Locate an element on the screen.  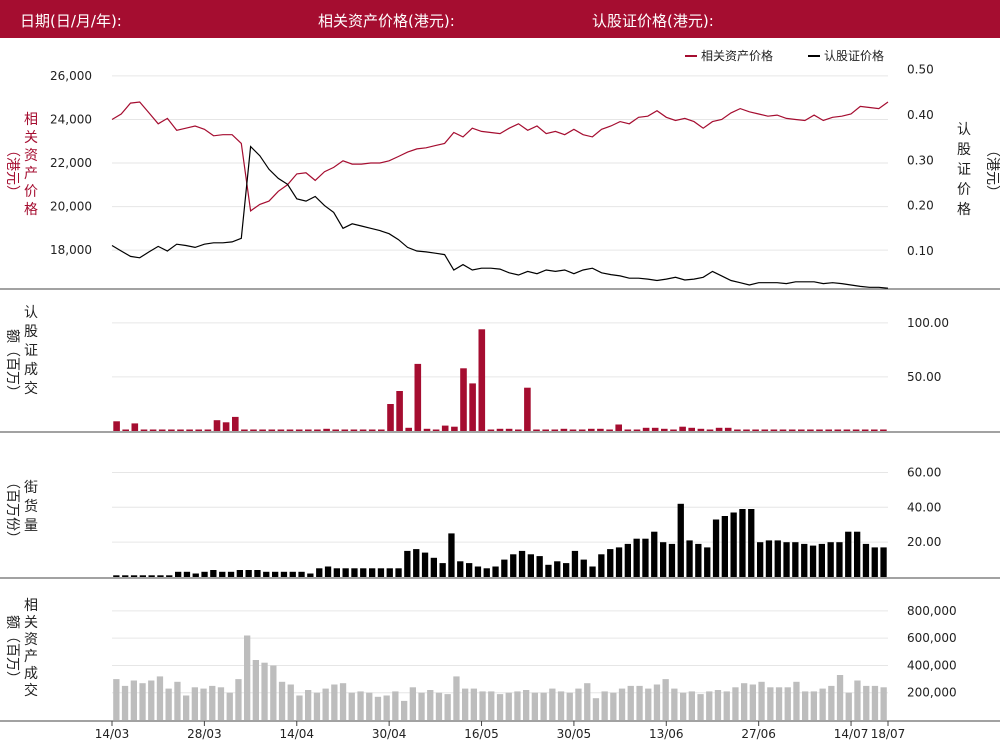
price-left-axis-title-char: 产 is located at coordinates (31, 174).